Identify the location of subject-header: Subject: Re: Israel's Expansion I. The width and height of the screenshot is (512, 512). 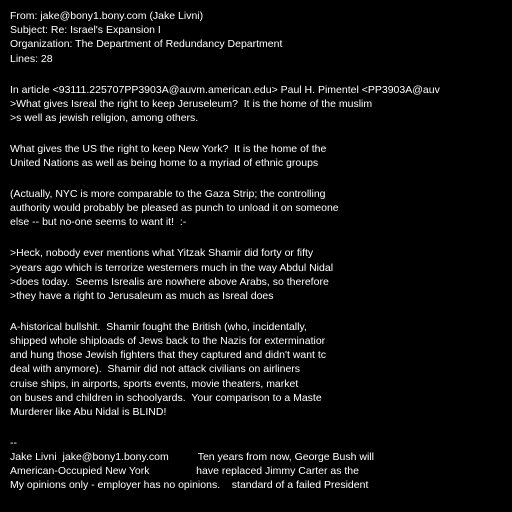
(85, 30).